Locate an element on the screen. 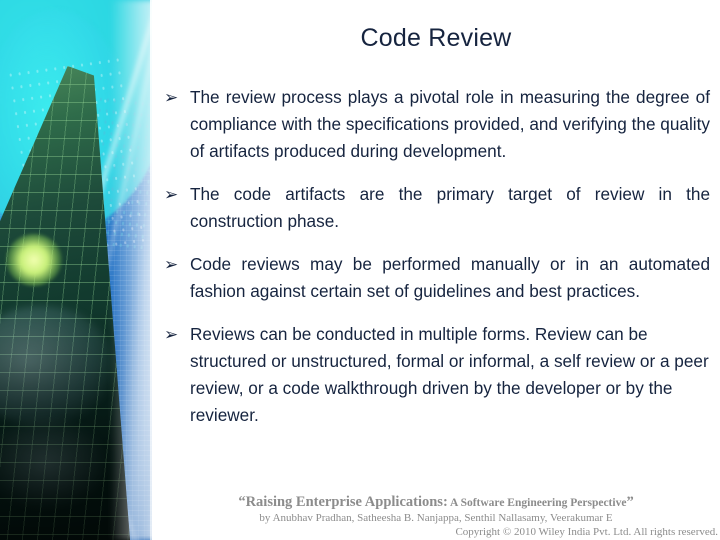  artwork-sun-reflection is located at coordinates (34, 260).